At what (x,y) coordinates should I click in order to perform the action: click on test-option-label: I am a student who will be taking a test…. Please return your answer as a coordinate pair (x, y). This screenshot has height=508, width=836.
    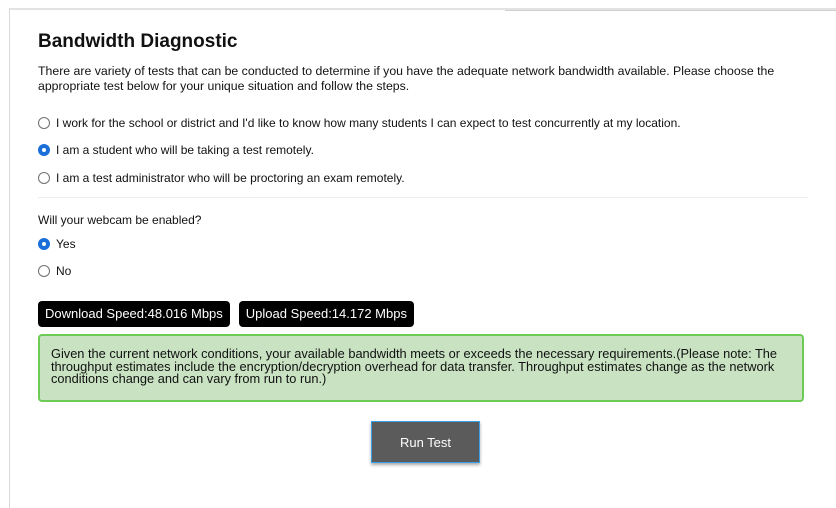
    Looking at the image, I should click on (185, 150).